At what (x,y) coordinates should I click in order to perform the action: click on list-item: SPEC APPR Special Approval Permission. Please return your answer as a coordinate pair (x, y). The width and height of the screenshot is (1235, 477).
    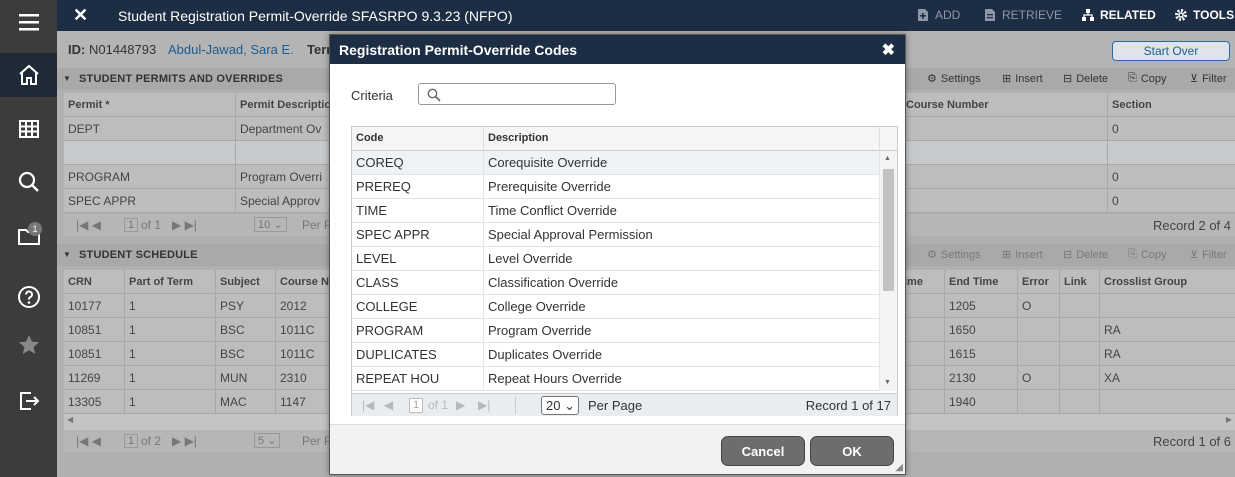
    Looking at the image, I should click on (616, 235).